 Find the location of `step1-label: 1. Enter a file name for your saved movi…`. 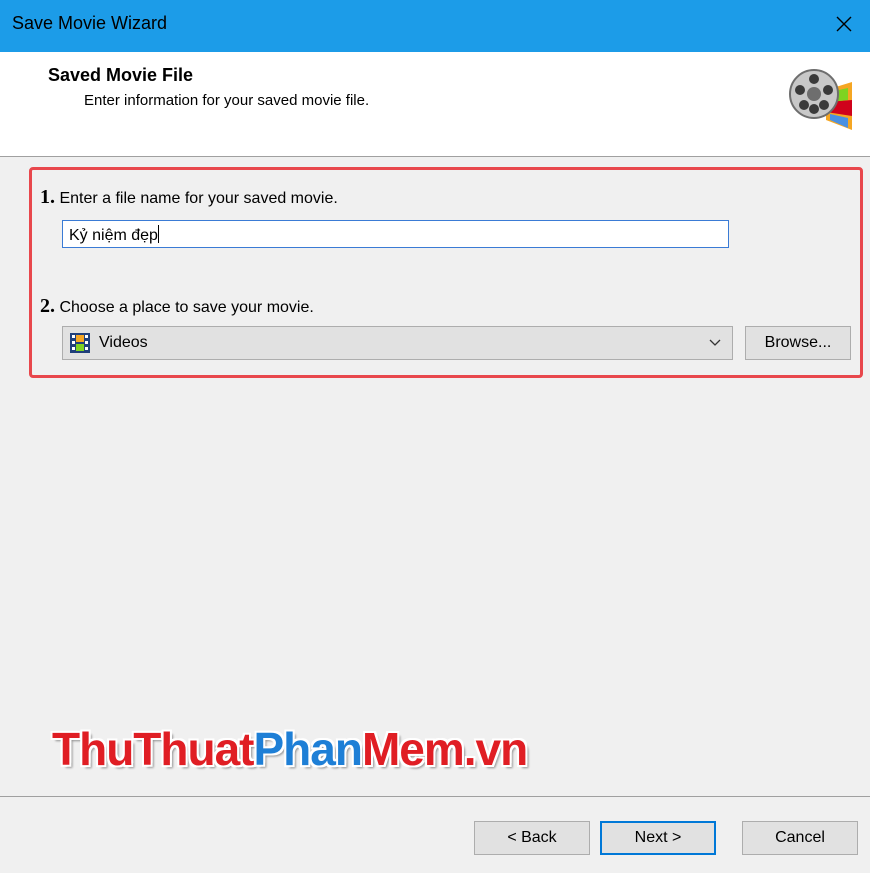

step1-label: 1. Enter a file name for your saved movi… is located at coordinates (189, 197).